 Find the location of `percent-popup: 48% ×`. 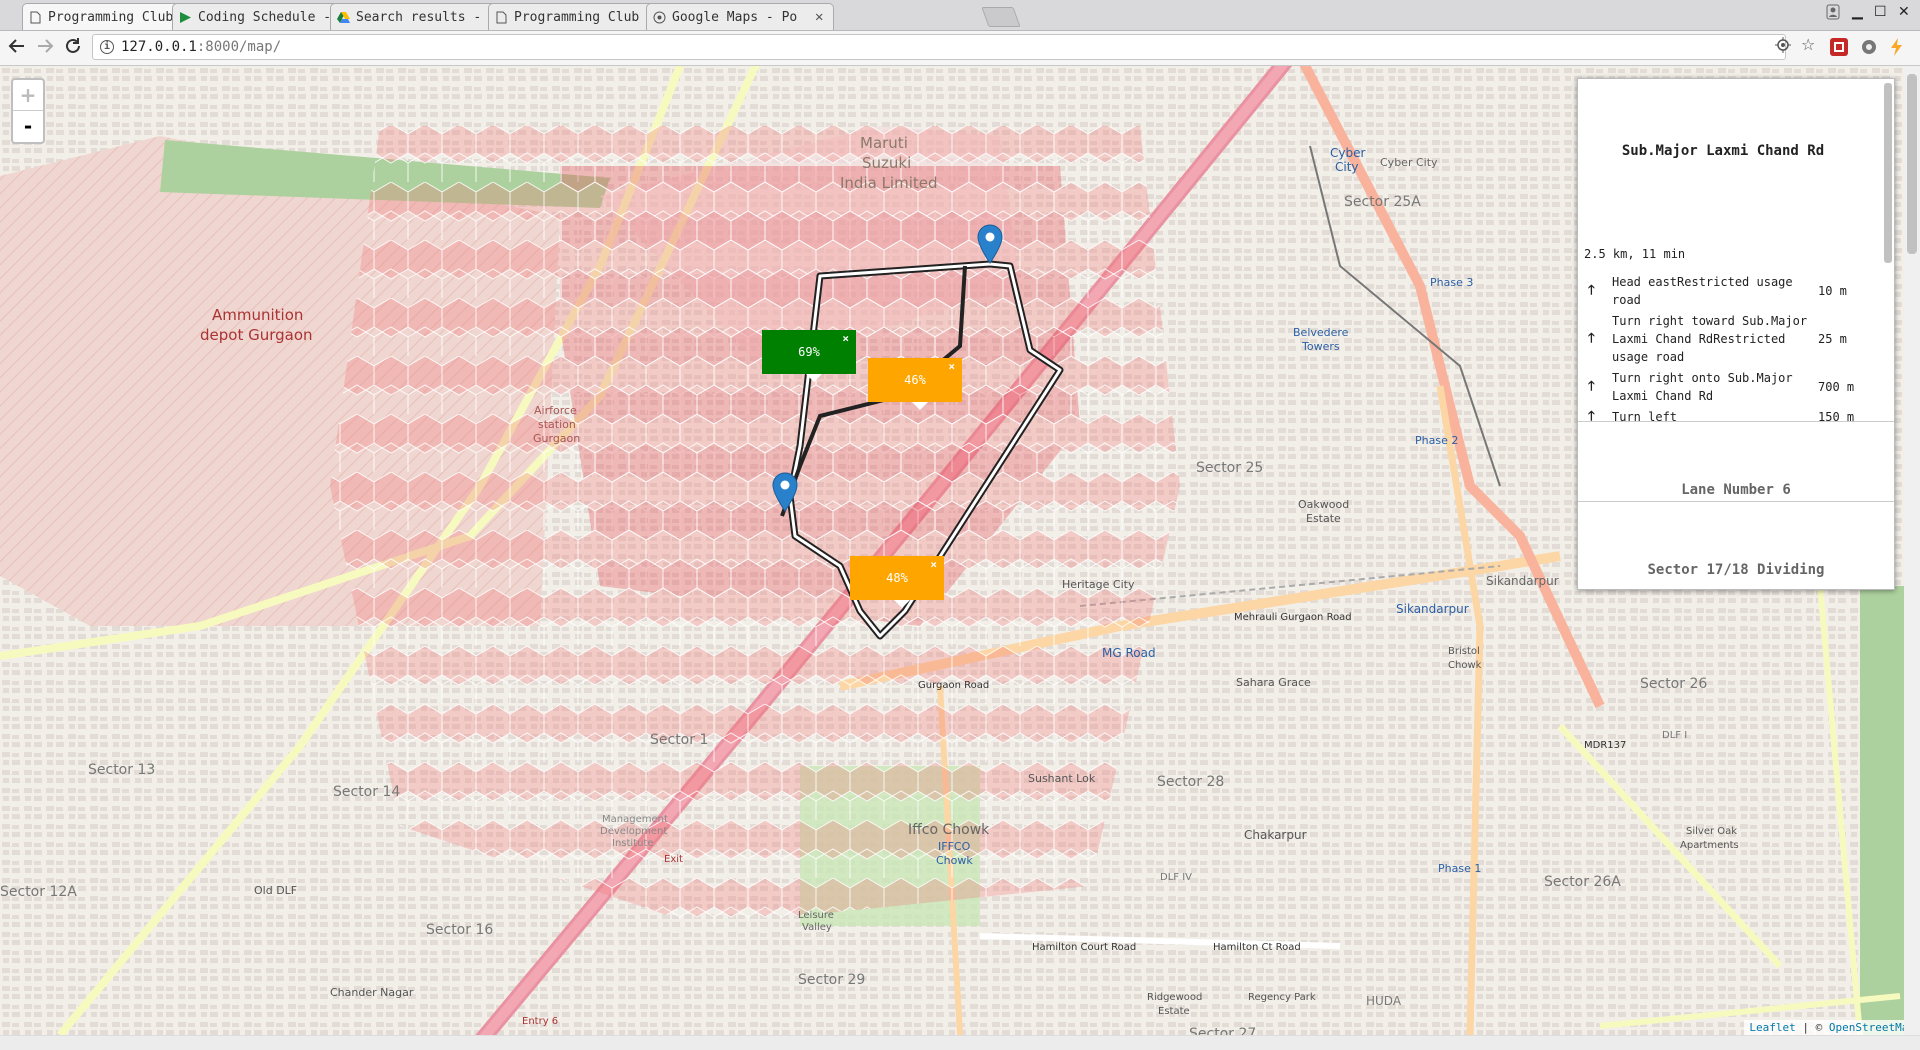

percent-popup: 48% × is located at coordinates (897, 582).